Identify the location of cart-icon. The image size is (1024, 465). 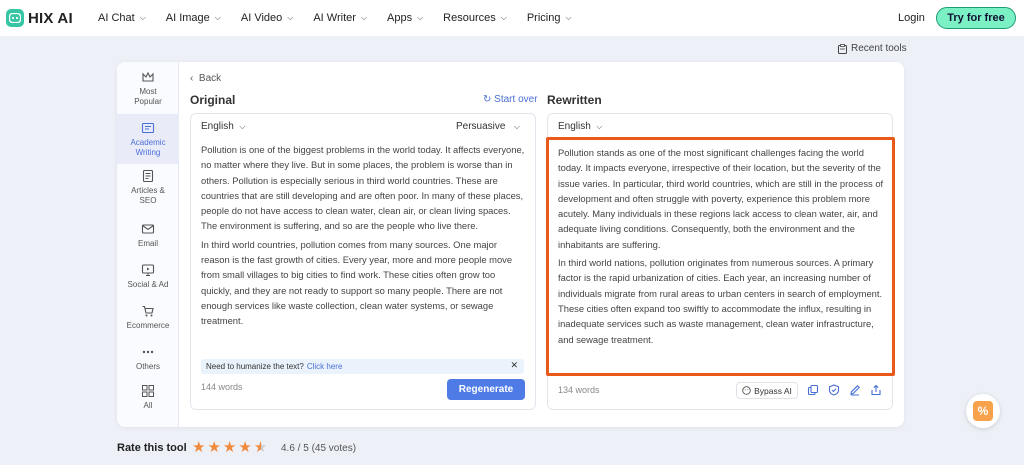
(148, 311).